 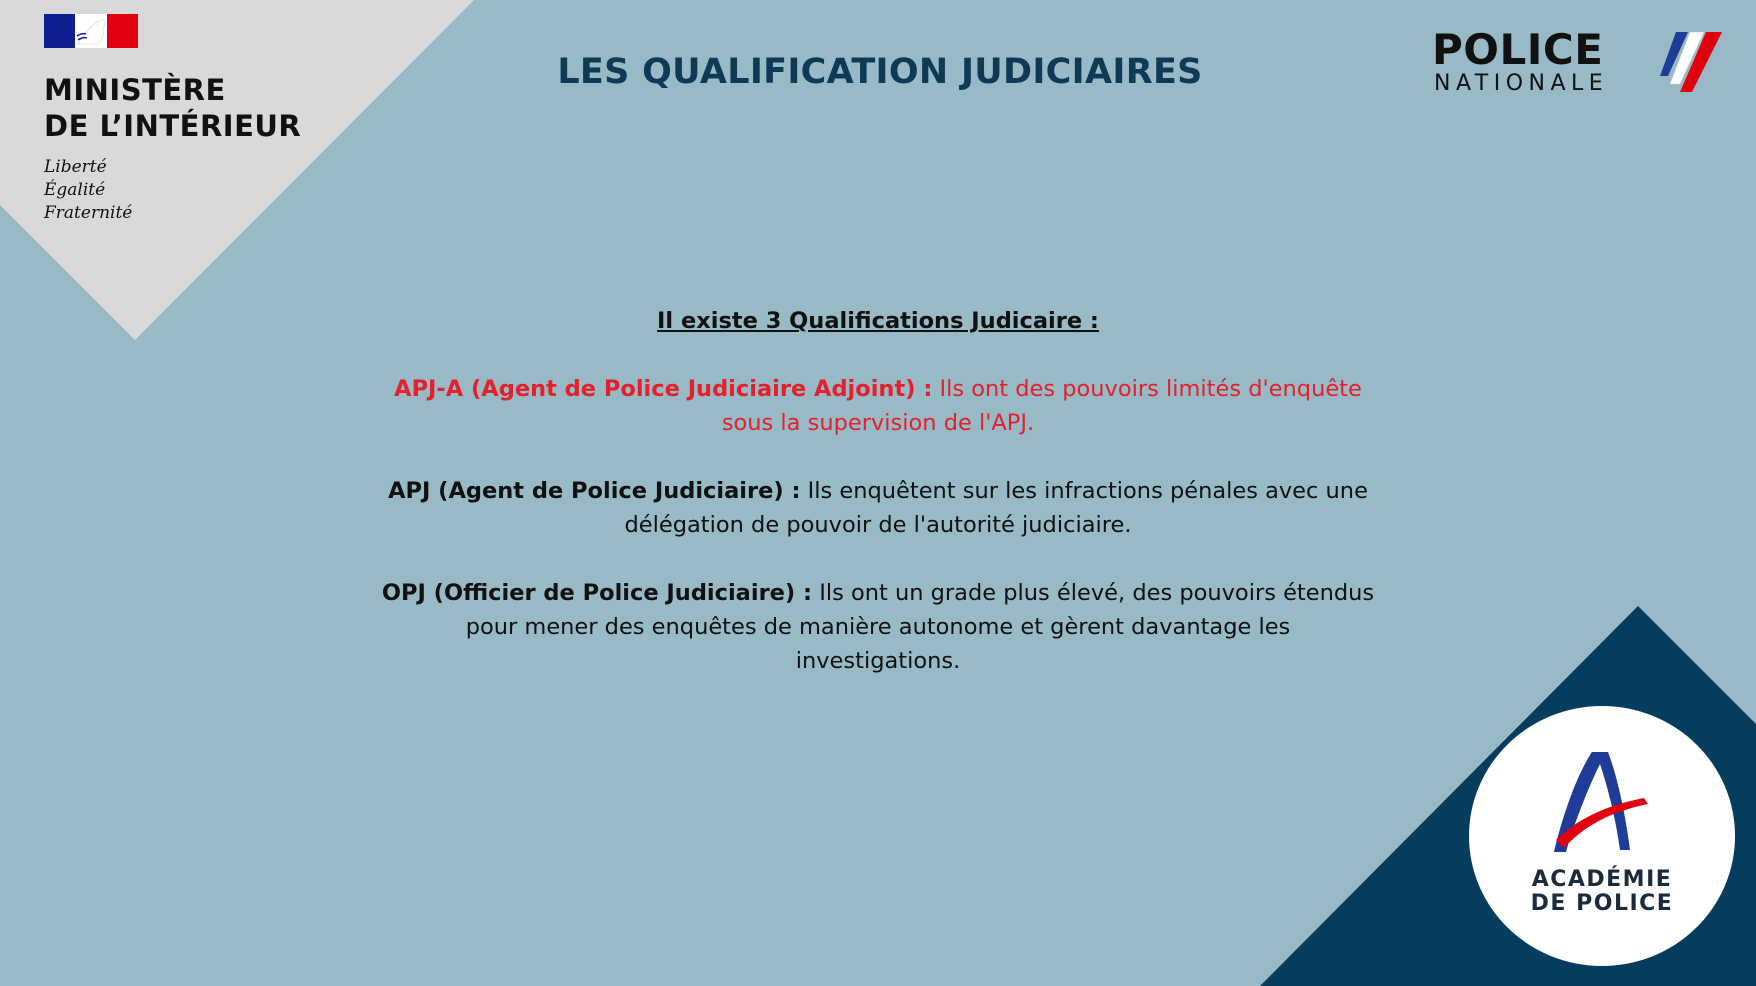 What do you see at coordinates (1691, 62) in the screenshot?
I see `tricolor-stripes-icon` at bounding box center [1691, 62].